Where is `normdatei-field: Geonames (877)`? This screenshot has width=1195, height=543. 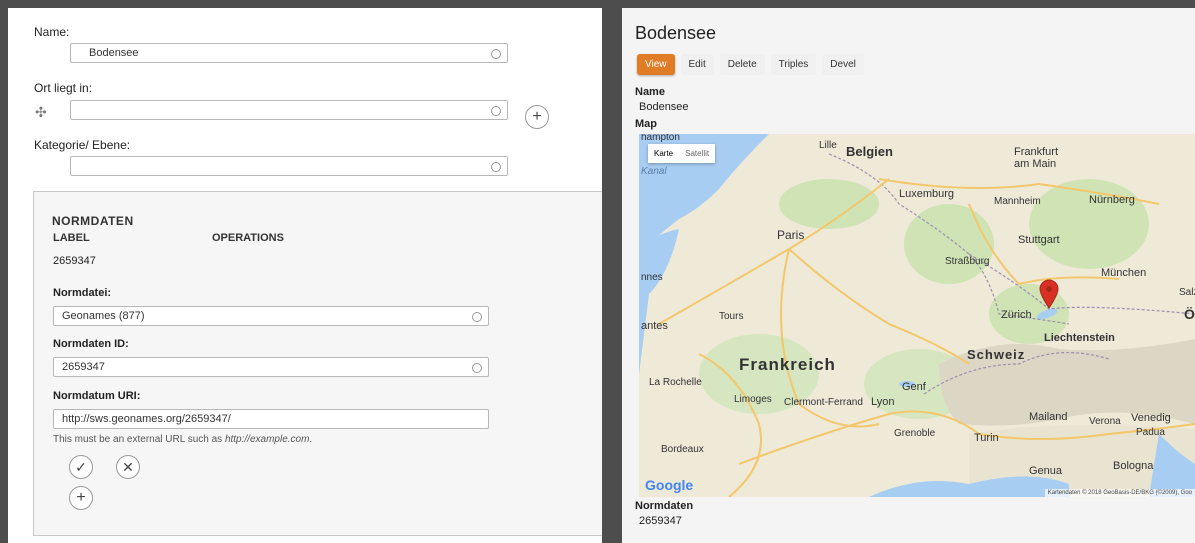
normdatei-field: Geonames (877) is located at coordinates (271, 316).